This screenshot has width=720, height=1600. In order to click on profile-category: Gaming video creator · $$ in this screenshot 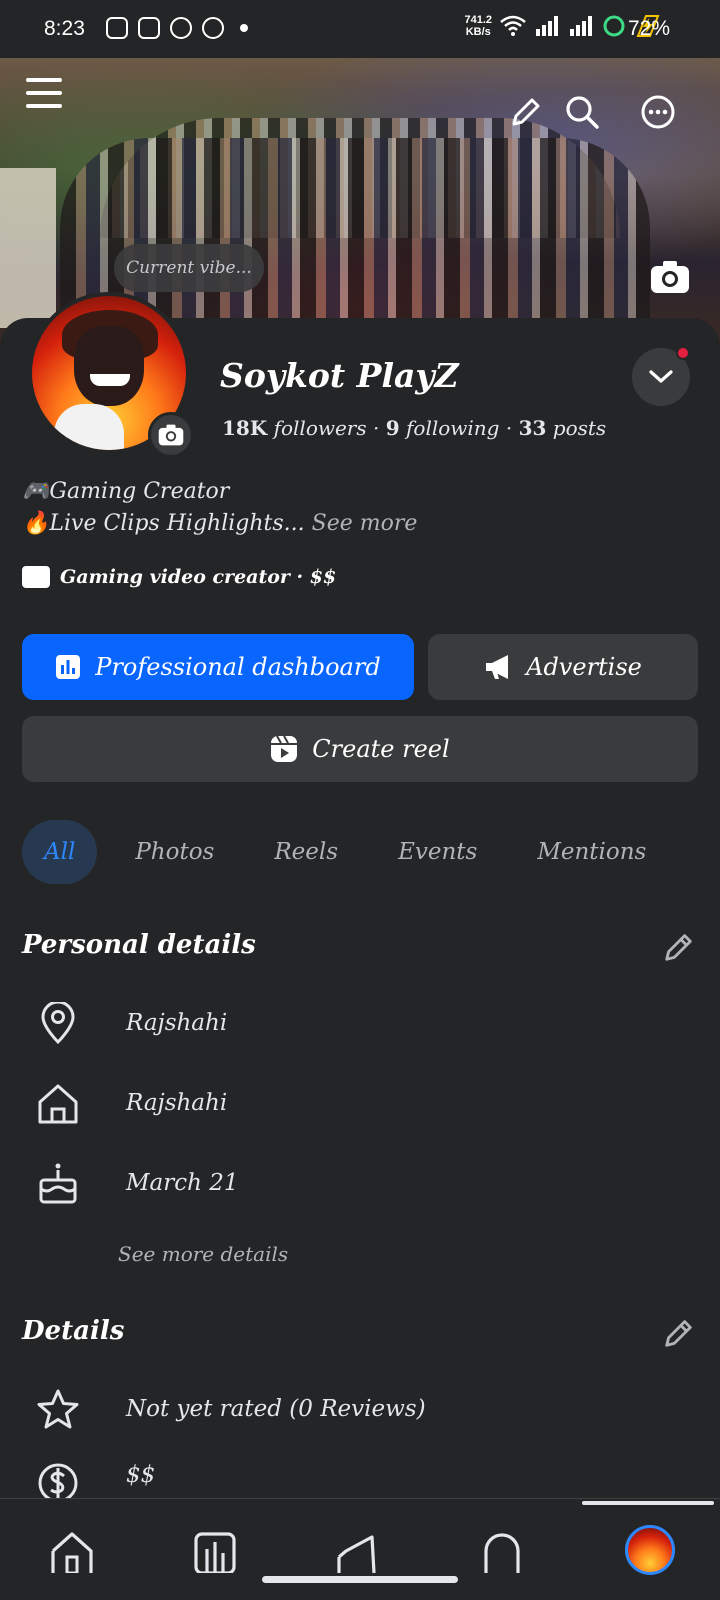, I will do `click(179, 577)`.